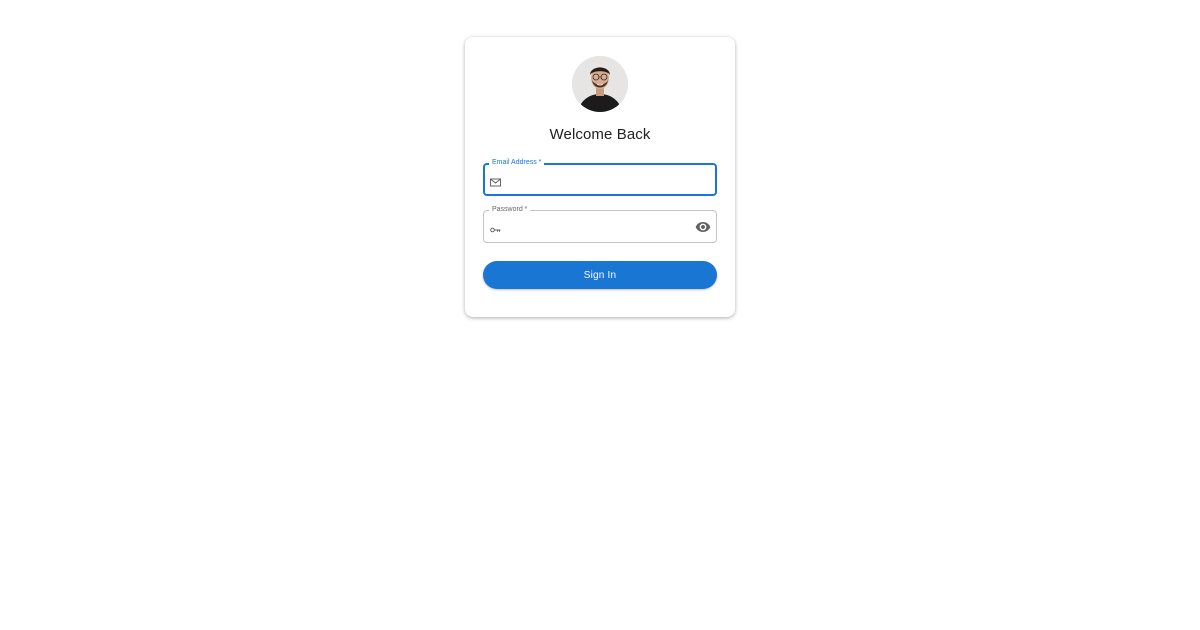 The height and width of the screenshot is (630, 1200). Describe the element at coordinates (597, 180) in the screenshot. I see `email-input` at that location.